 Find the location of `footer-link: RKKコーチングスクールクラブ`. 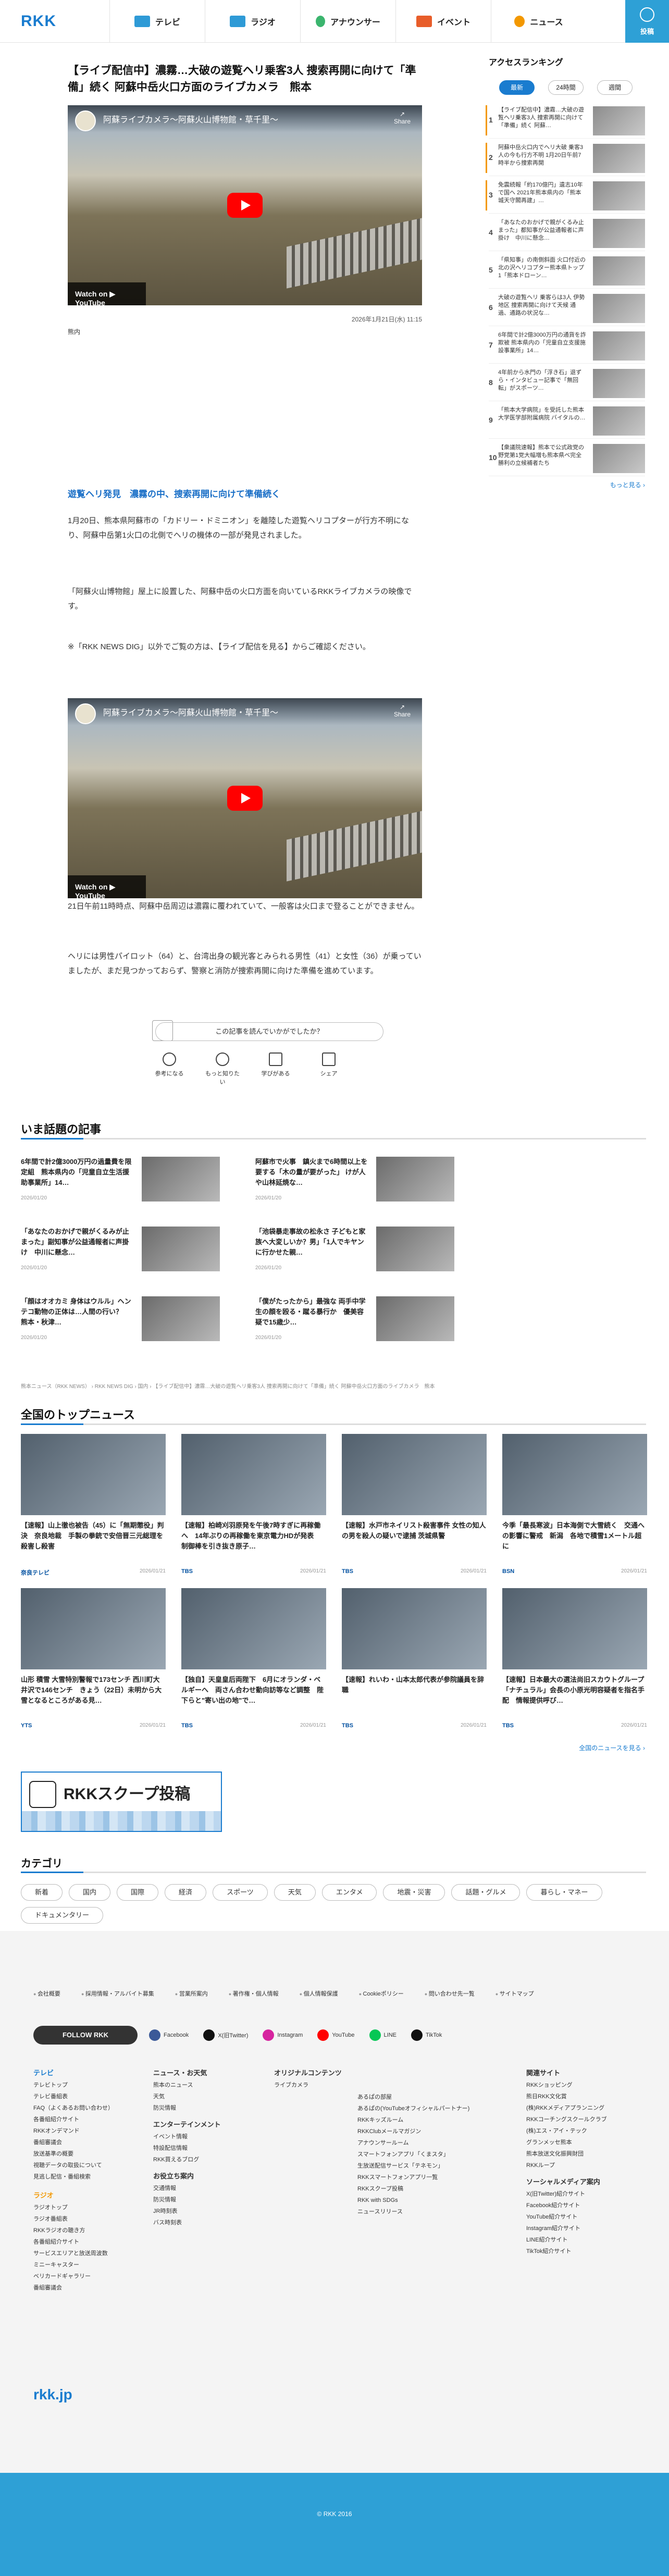

footer-link: RKKコーチングスクールクラブ is located at coordinates (586, 2119).